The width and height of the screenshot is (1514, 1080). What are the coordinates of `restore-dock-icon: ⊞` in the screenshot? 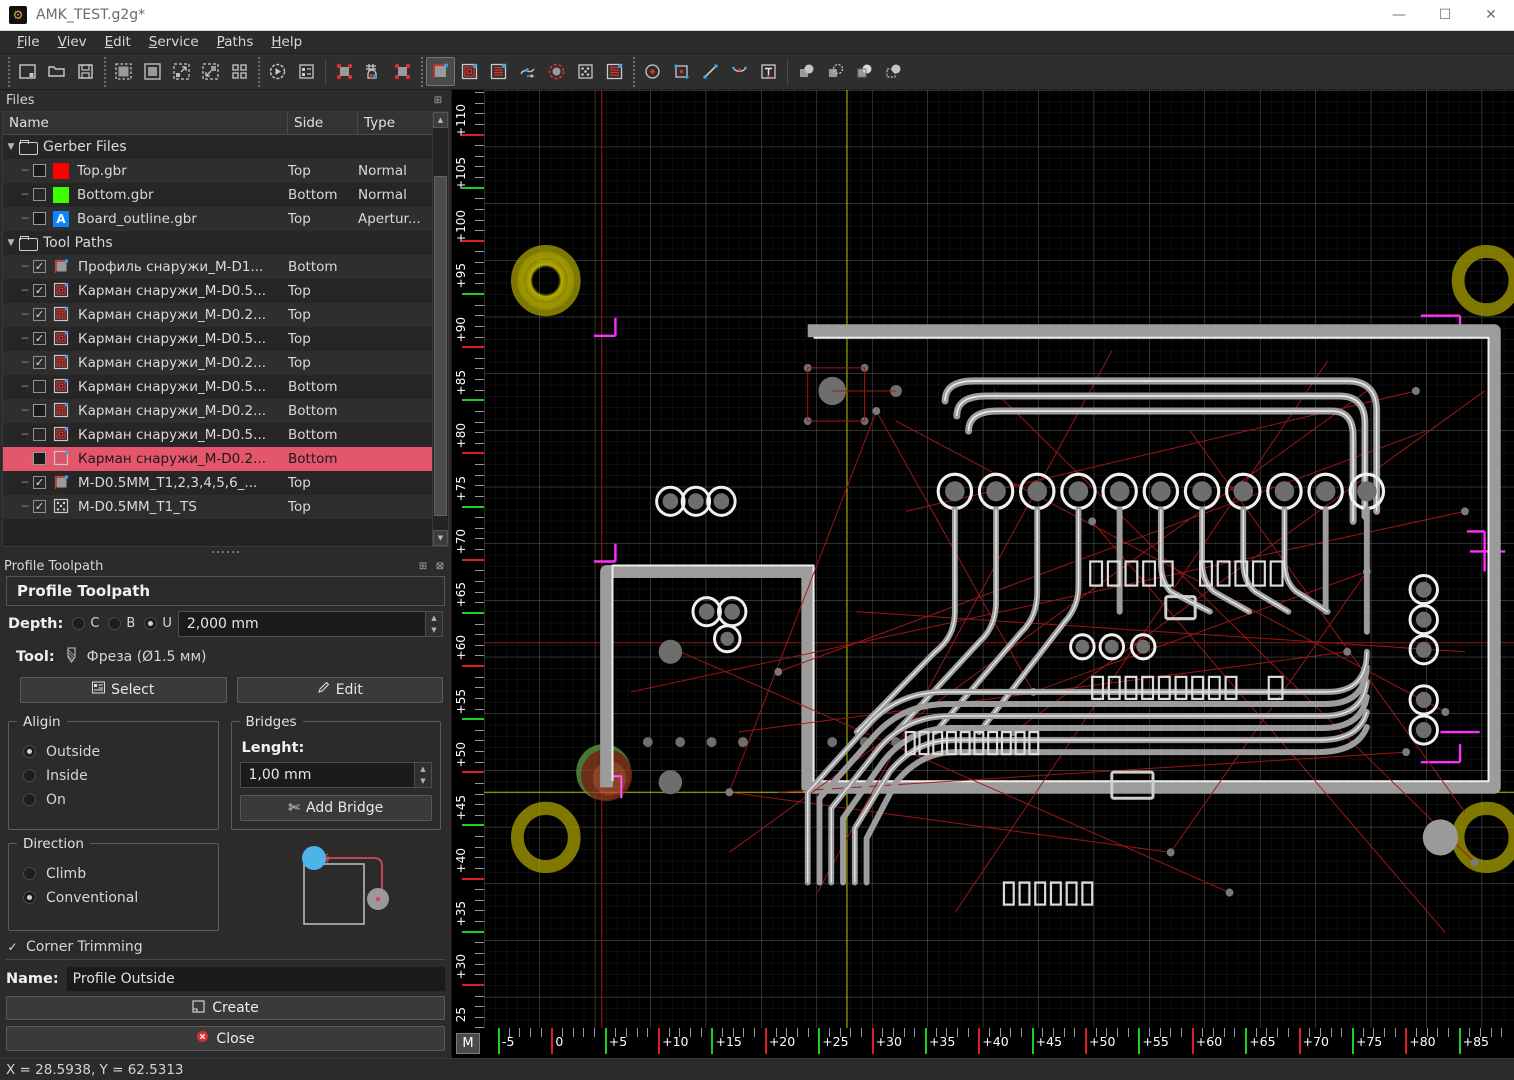 It's located at (423, 566).